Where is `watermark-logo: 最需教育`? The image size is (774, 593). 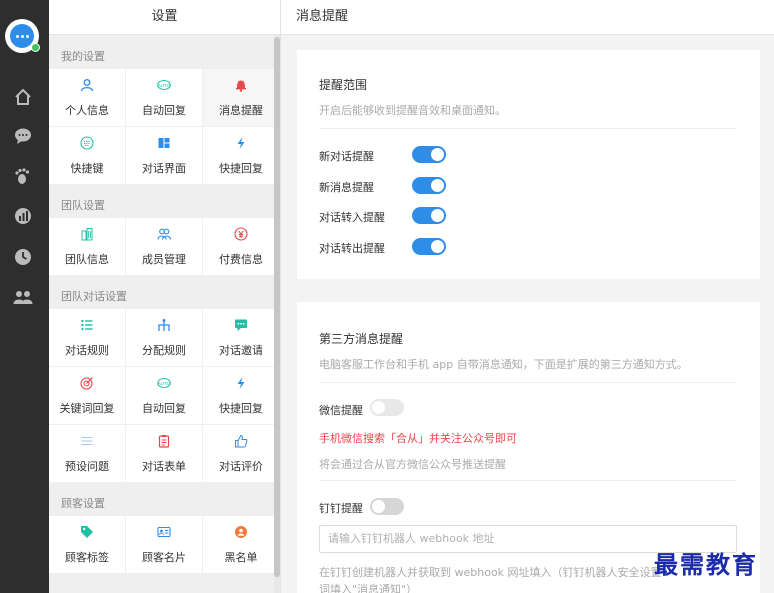
watermark-logo: 最需教育 is located at coordinates (706, 564).